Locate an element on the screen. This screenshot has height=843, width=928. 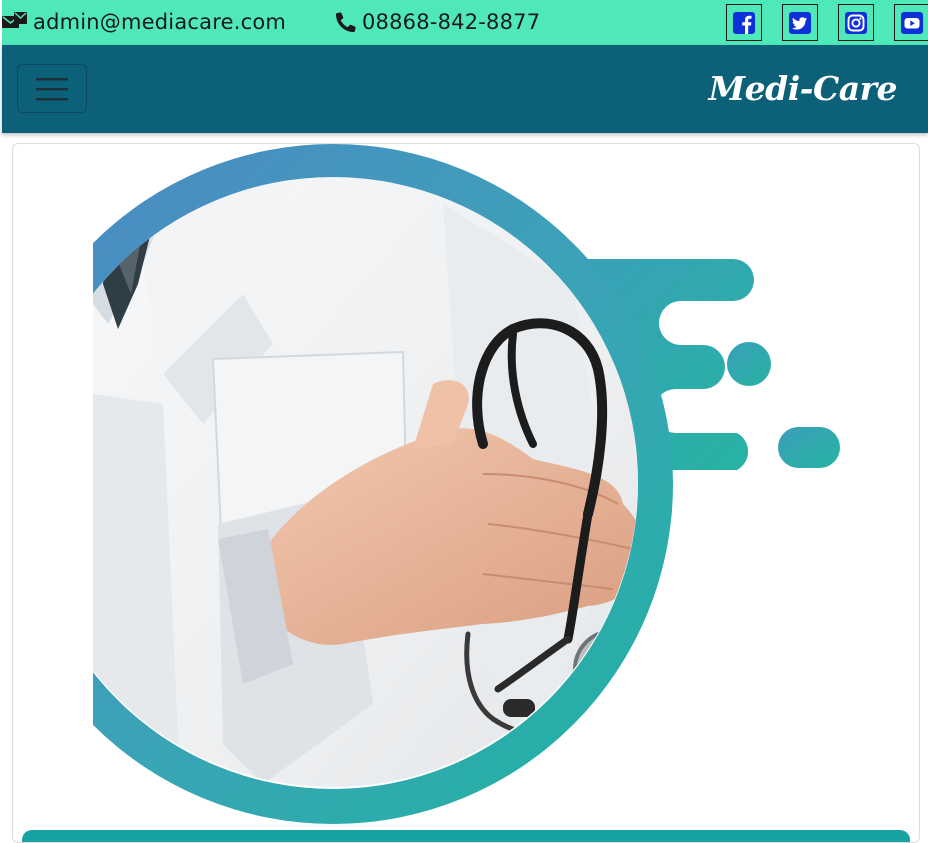
brand-logo-text: Medi-Care is located at coordinates (803, 89).